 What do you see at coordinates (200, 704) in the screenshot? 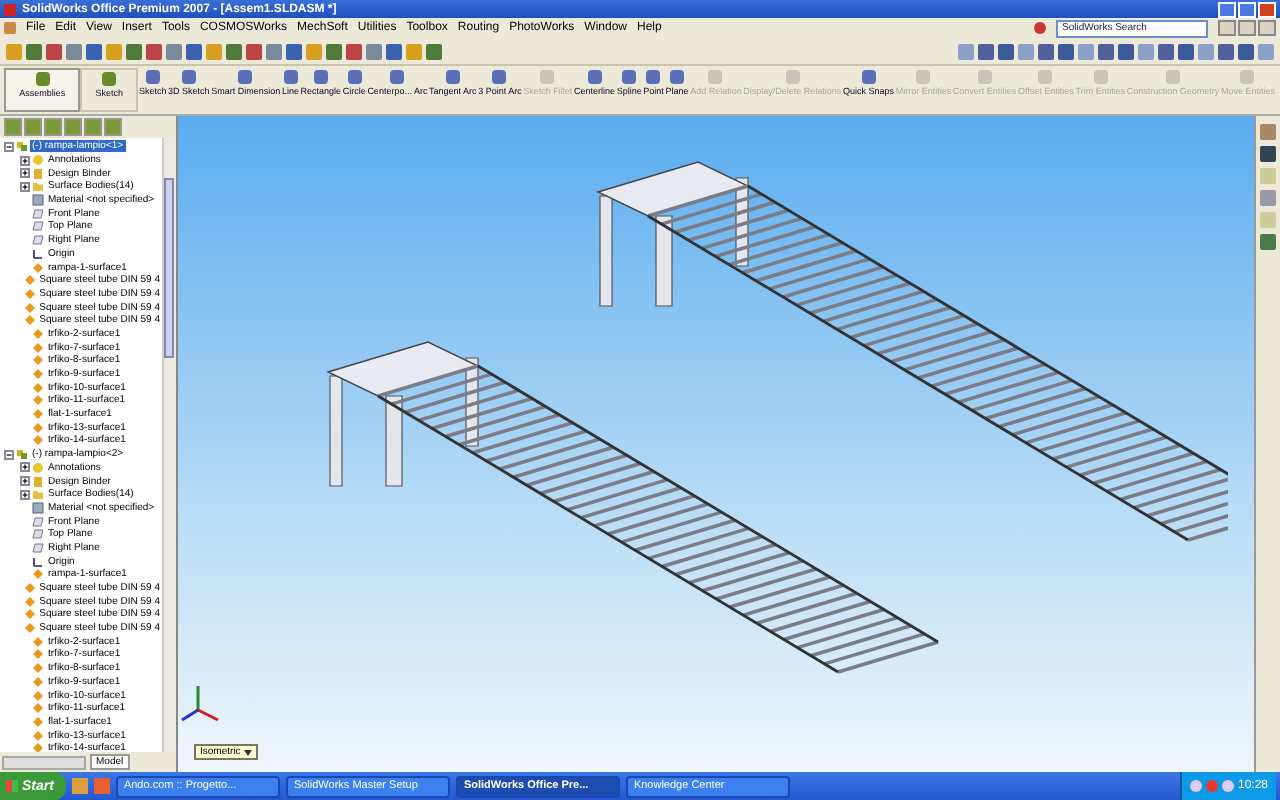
I see `axis-triad-icon` at bounding box center [200, 704].